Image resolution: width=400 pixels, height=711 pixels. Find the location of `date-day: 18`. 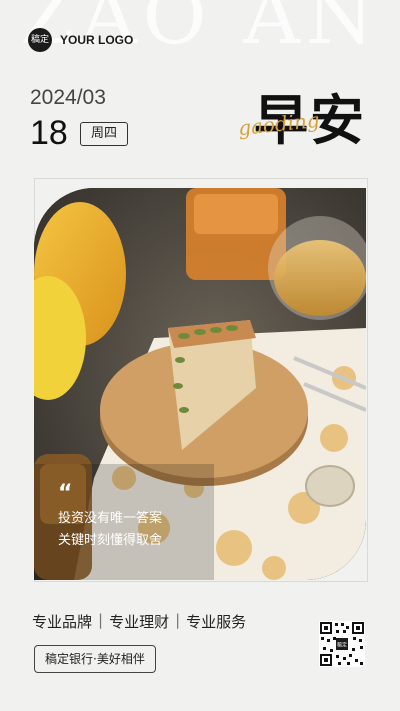

date-day: 18 is located at coordinates (49, 133).